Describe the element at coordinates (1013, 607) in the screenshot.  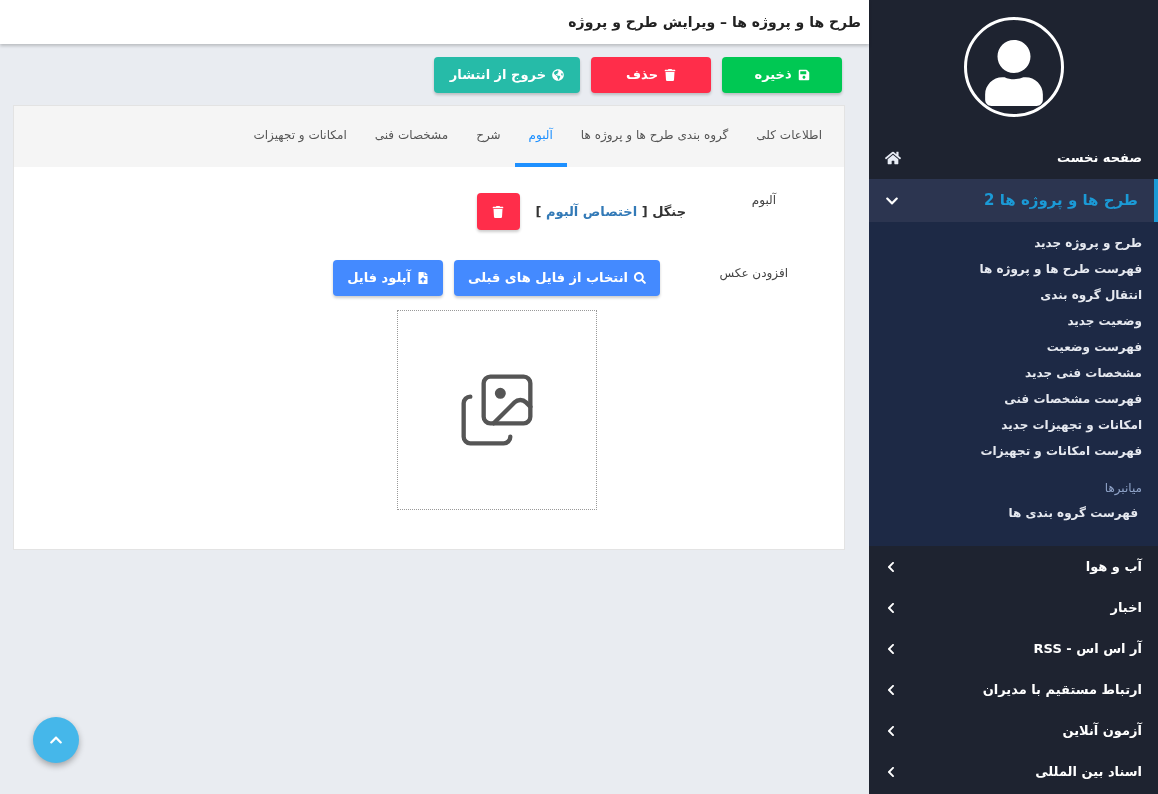
I see `sidebar-item: اخبار` at that location.